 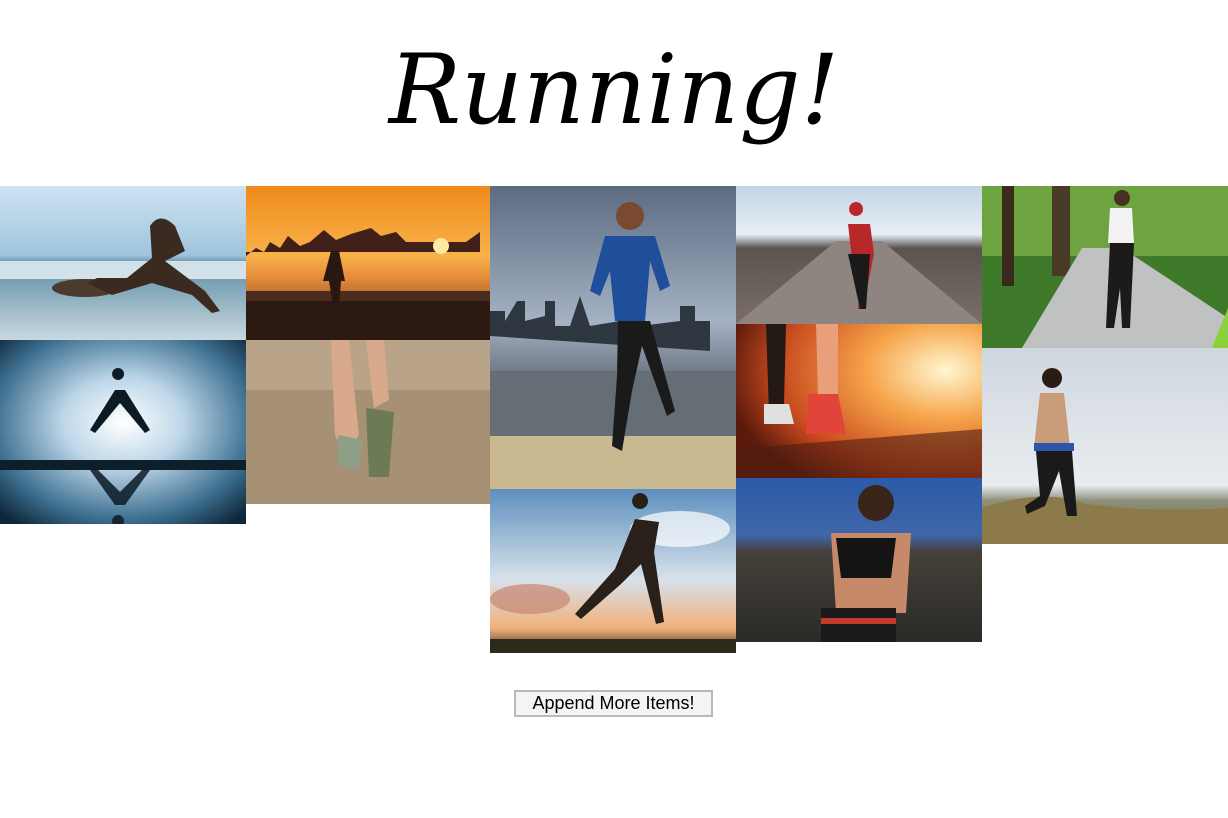 What do you see at coordinates (859, 560) in the screenshot?
I see `photo-earphones-runner` at bounding box center [859, 560].